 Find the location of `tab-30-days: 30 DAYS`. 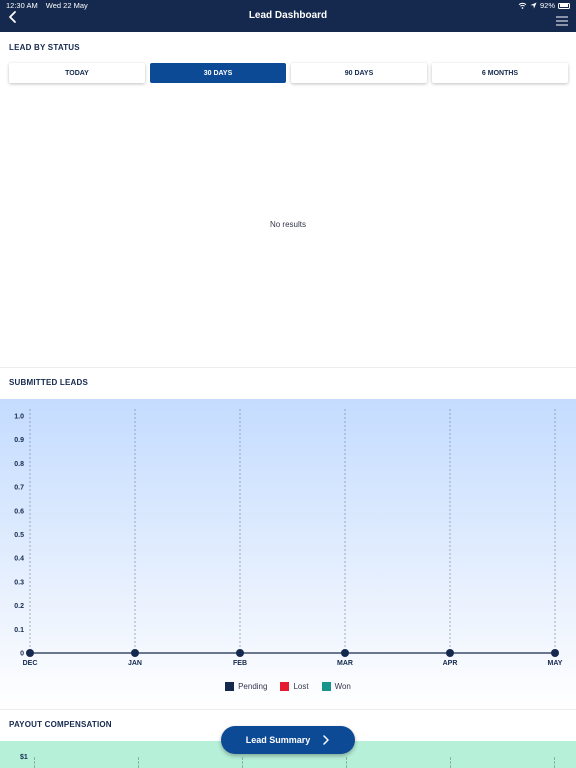

tab-30-days: 30 DAYS is located at coordinates (218, 73).